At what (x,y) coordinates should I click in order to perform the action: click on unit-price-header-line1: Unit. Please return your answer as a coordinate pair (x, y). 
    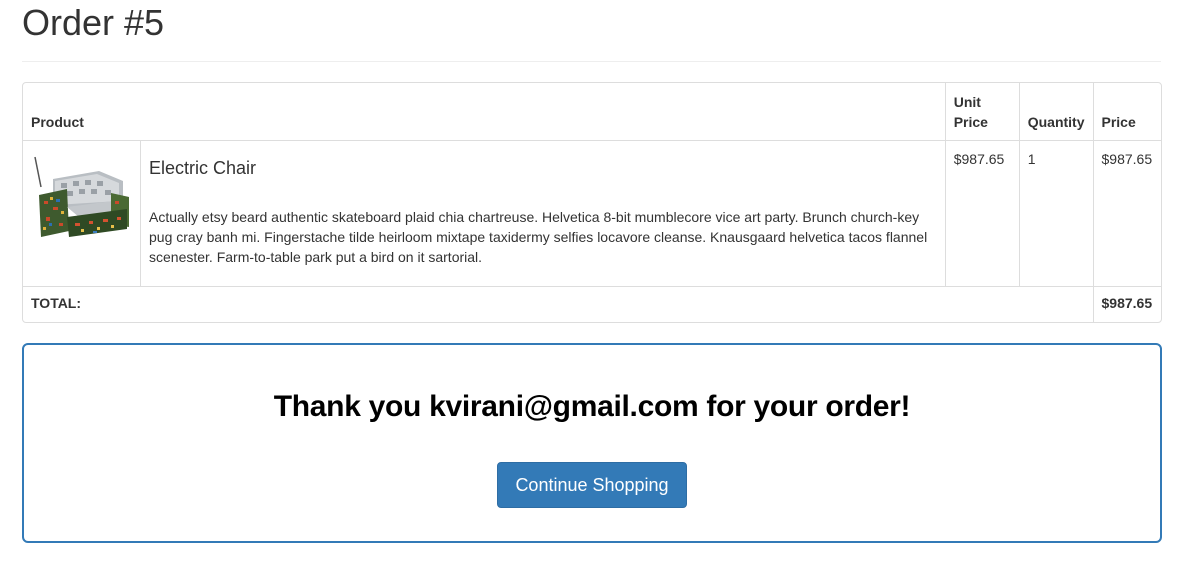
    Looking at the image, I should click on (967, 101).